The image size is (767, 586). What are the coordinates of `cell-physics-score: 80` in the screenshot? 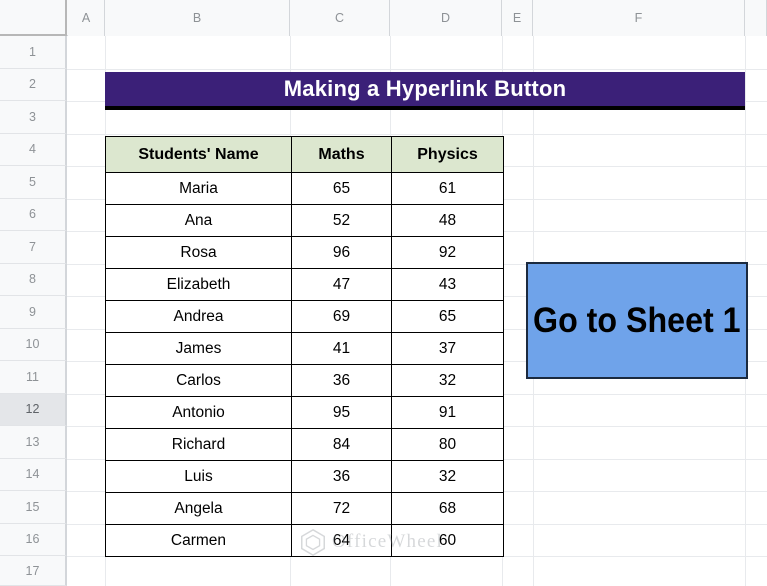 It's located at (447, 444).